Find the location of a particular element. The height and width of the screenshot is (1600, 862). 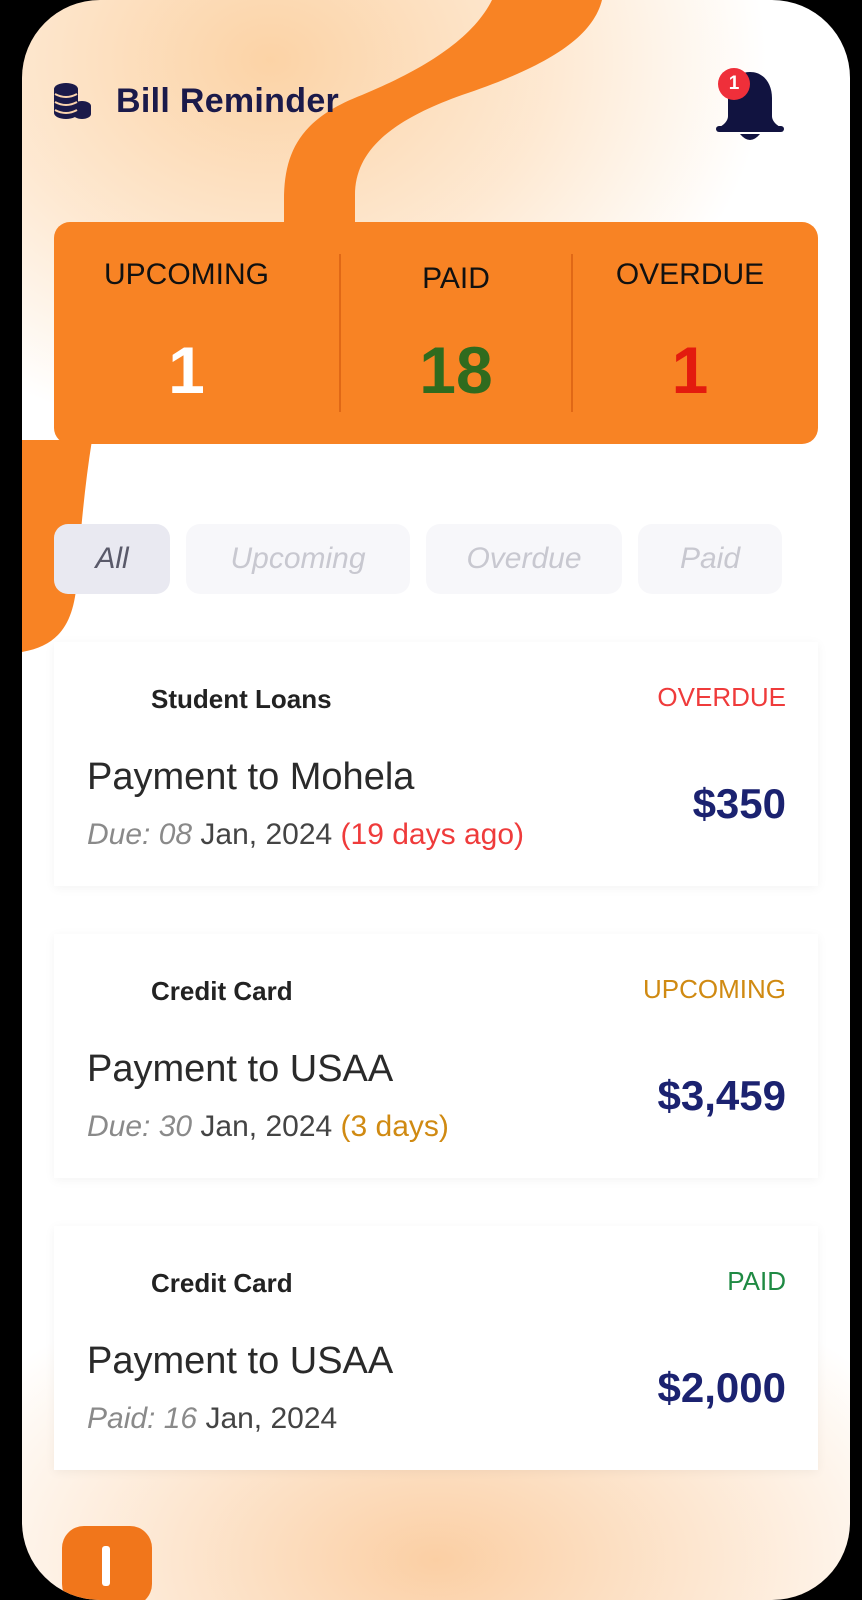

overdue-count: 1 is located at coordinates (690, 370).